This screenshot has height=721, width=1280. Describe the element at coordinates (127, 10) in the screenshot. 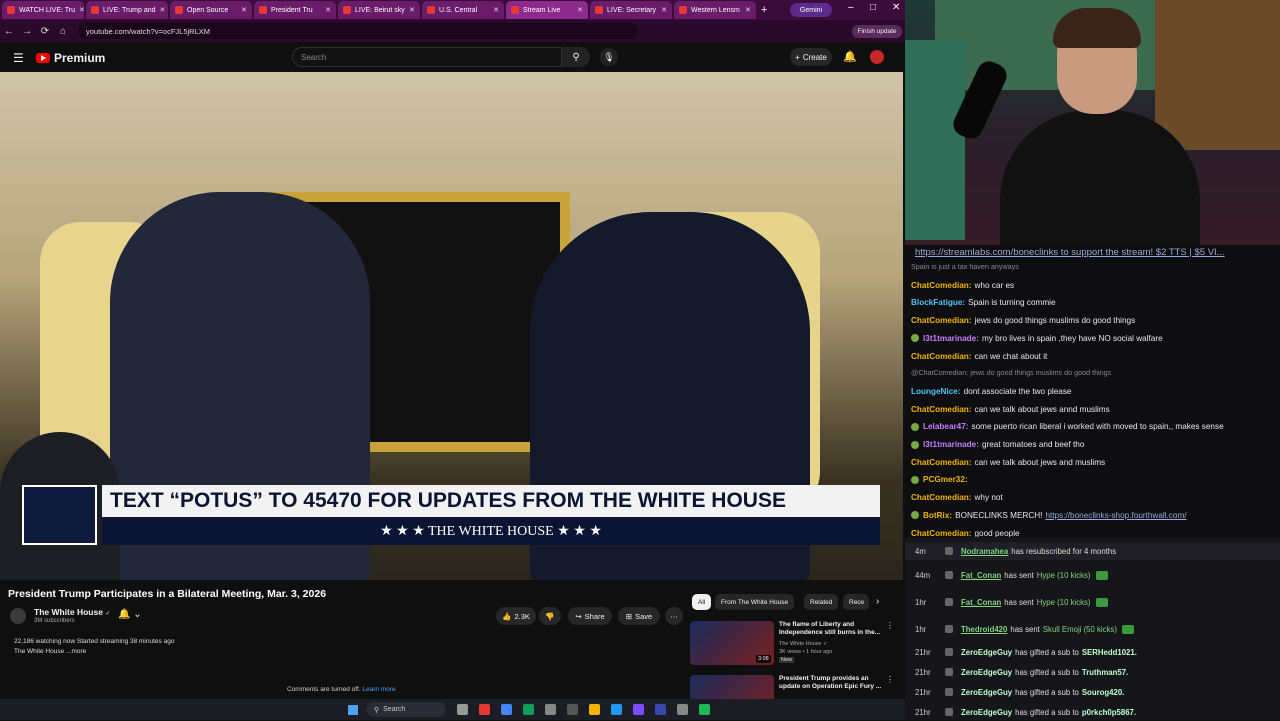

I see `browser-tab: LIVE: Trump and ✕` at that location.